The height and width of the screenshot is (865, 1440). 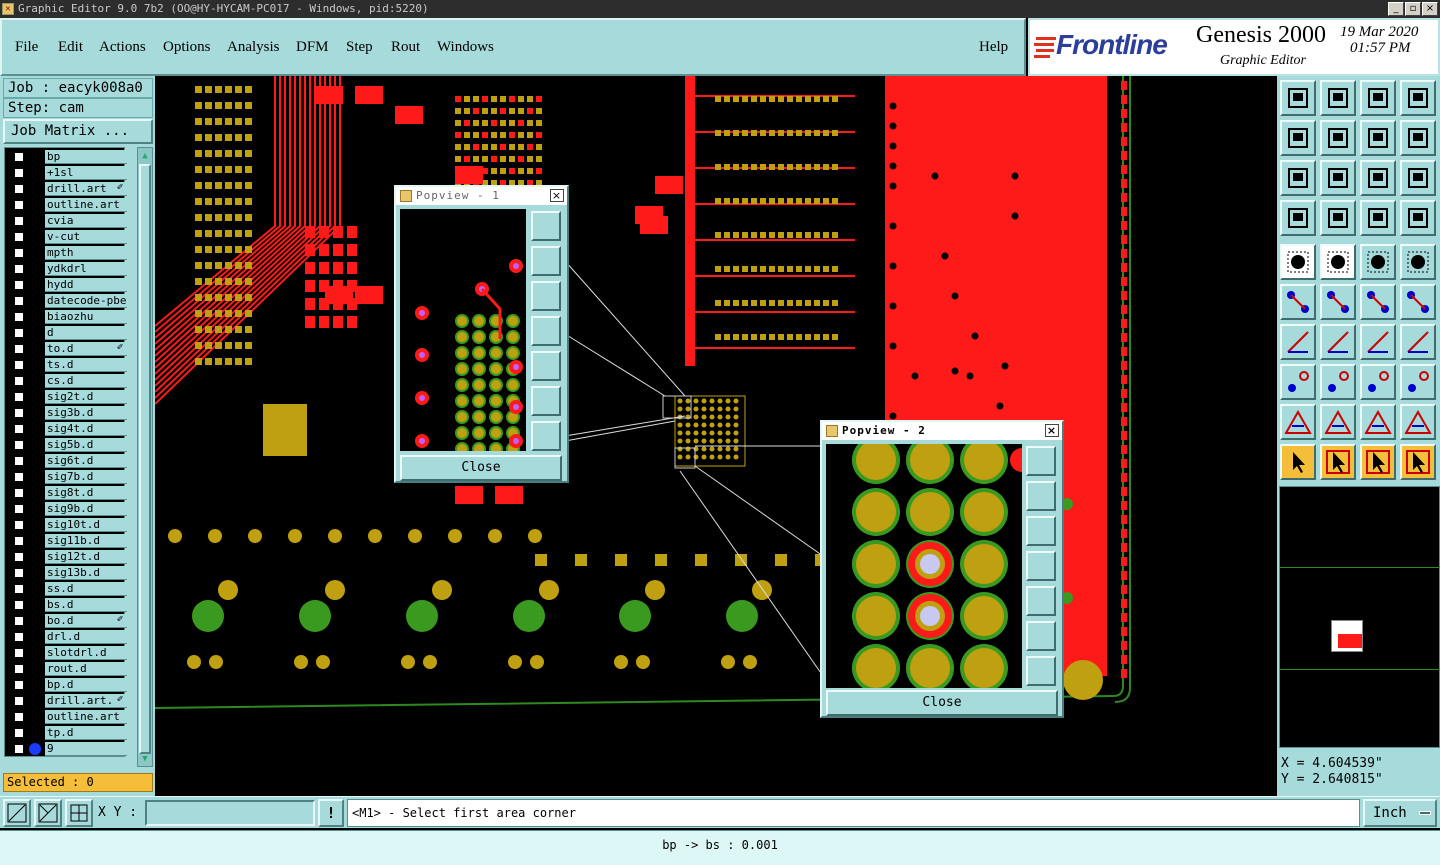 I want to click on layer-scrollbar: ▲ ▼, so click(x=145, y=457).